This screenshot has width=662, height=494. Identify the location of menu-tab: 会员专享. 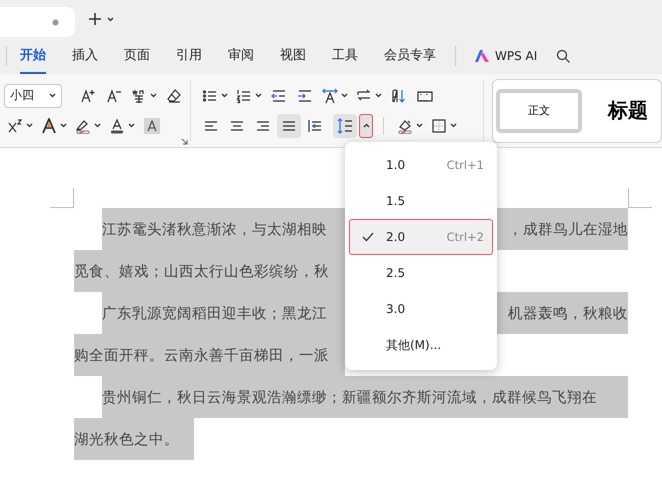
(410, 56).